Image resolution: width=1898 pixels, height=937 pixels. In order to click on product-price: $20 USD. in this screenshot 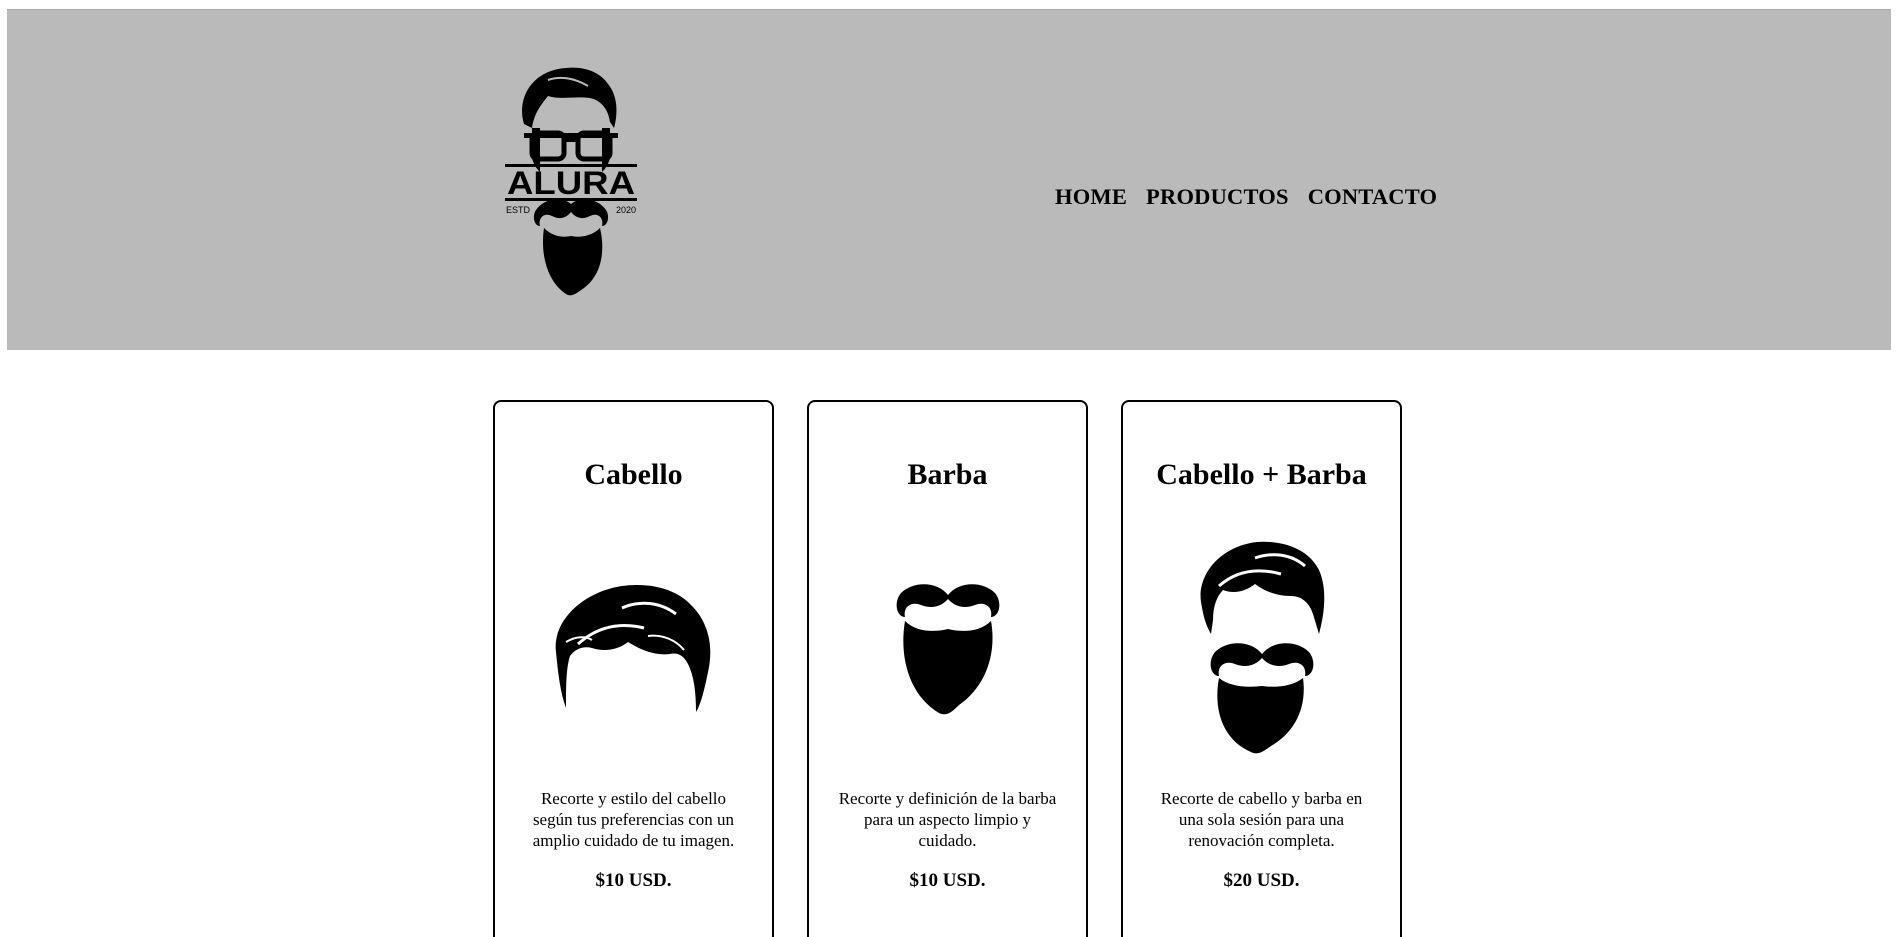, I will do `click(1261, 880)`.